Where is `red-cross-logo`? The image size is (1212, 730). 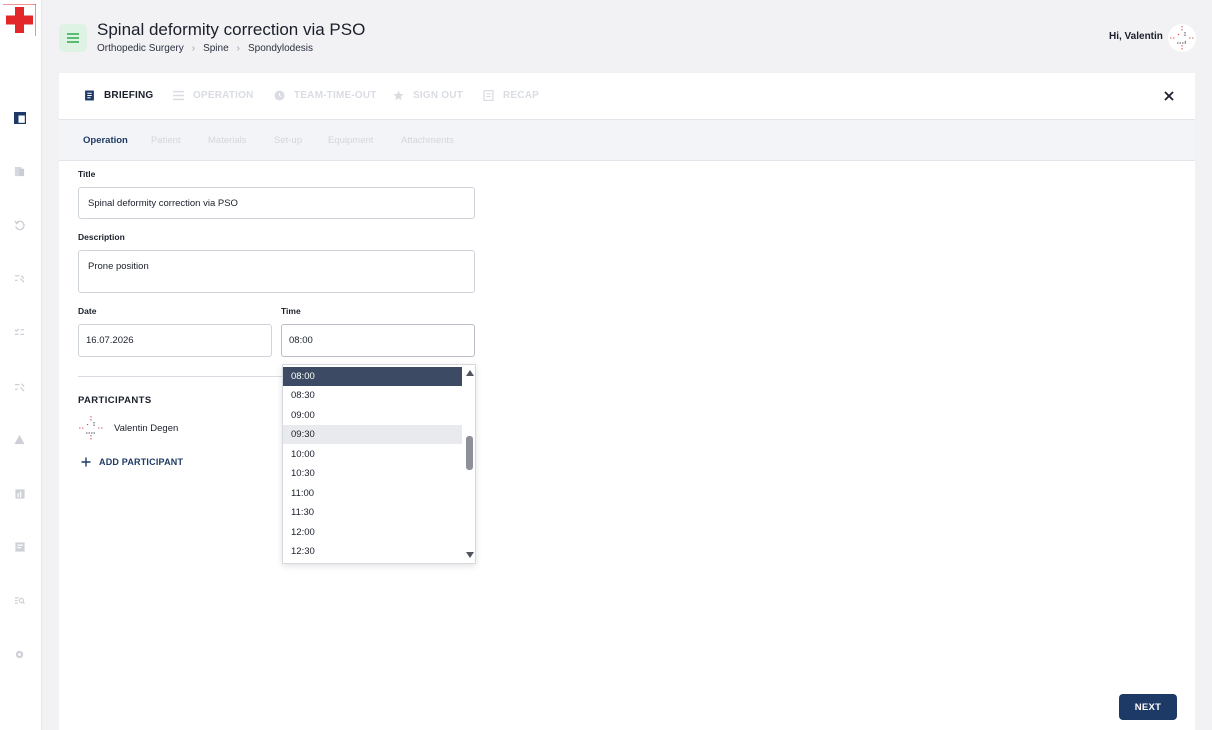
red-cross-logo is located at coordinates (19, 20).